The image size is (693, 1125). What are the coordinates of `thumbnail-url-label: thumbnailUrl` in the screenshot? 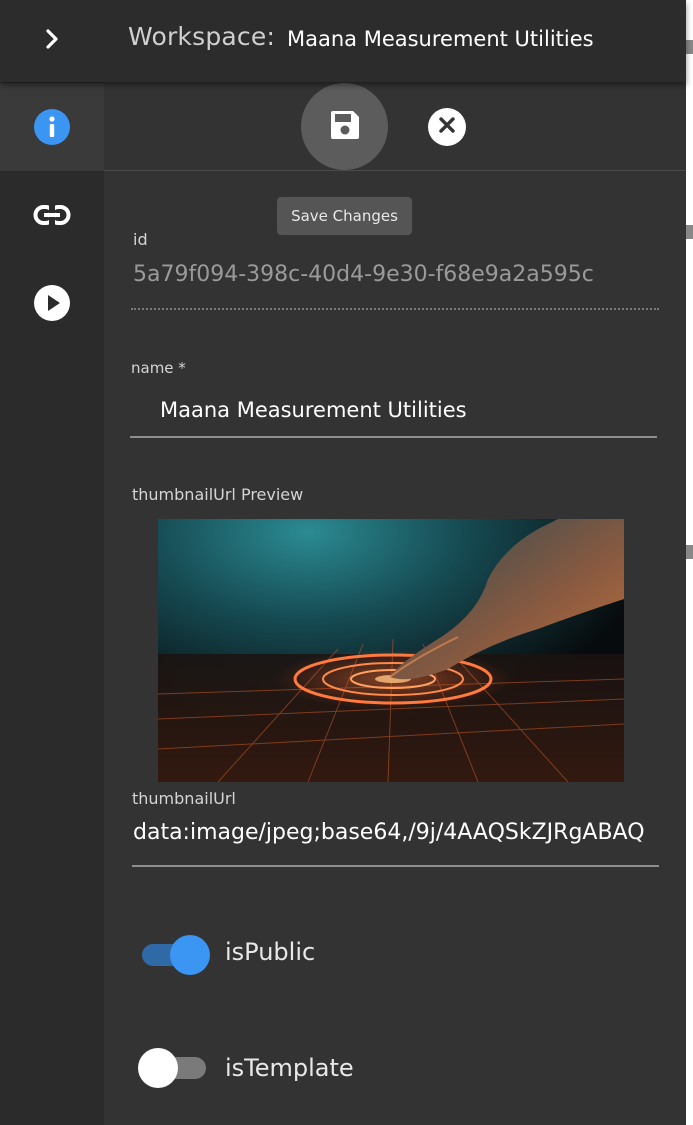 It's located at (184, 798).